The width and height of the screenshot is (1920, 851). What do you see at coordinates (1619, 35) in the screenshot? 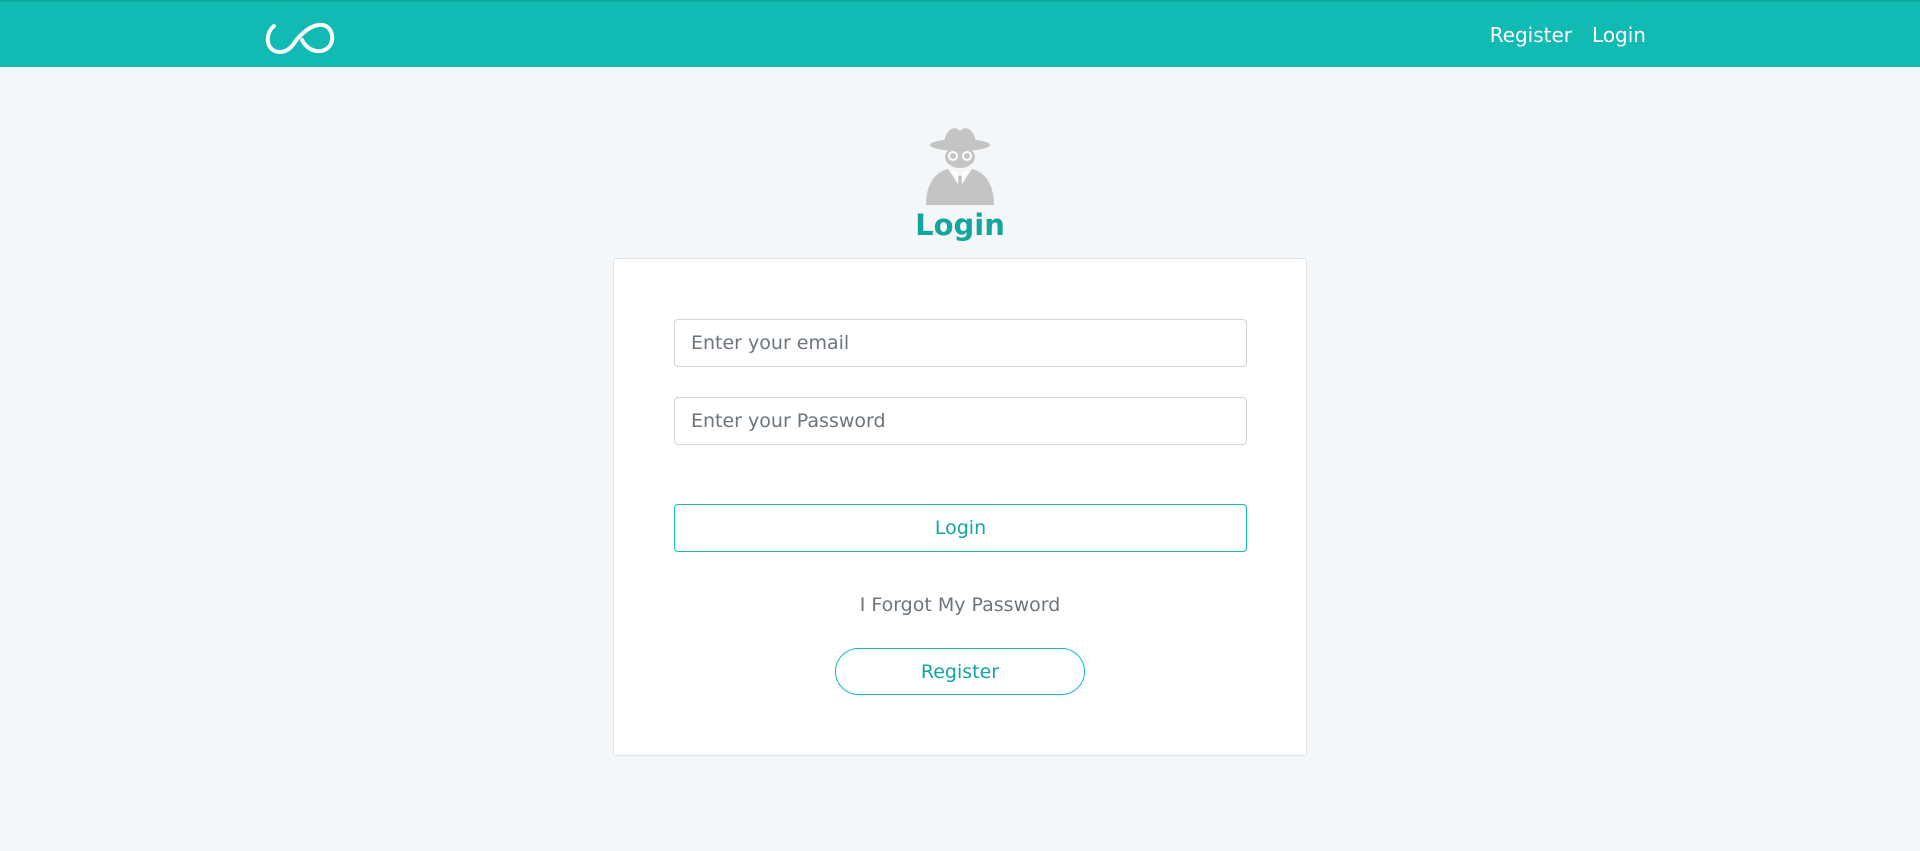
I see `nav-login-link: Login` at bounding box center [1619, 35].